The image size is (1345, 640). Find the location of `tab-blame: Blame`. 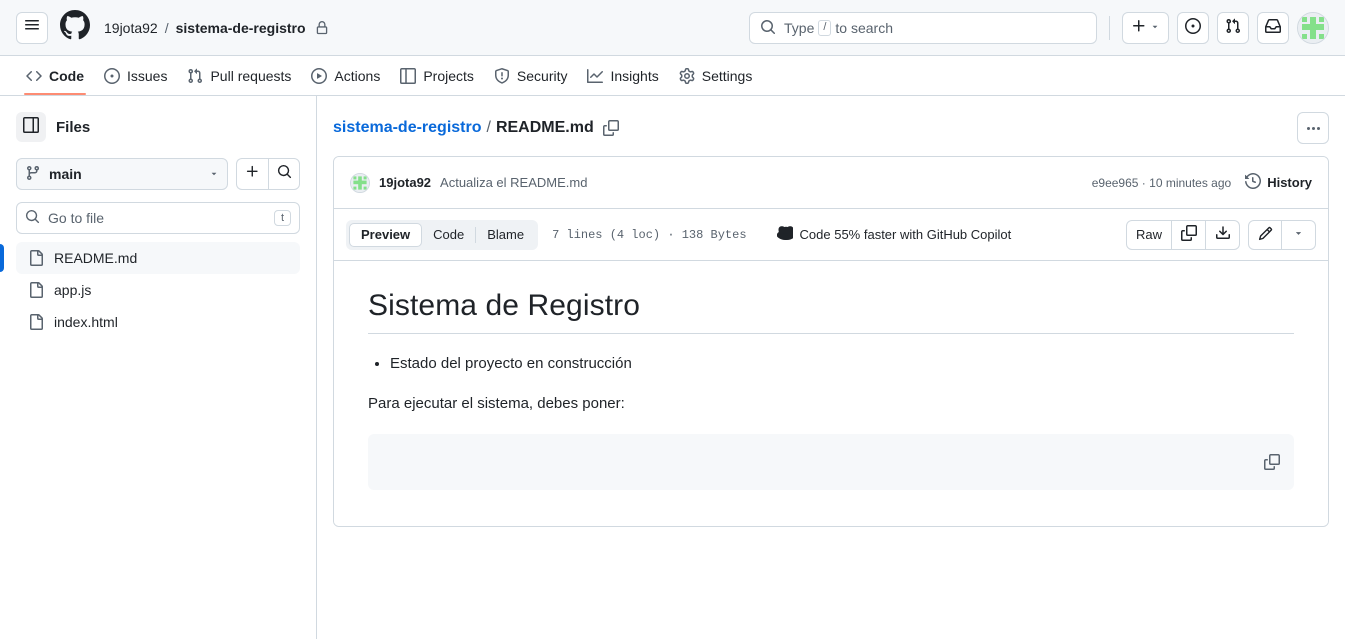

tab-blame: Blame is located at coordinates (505, 235).